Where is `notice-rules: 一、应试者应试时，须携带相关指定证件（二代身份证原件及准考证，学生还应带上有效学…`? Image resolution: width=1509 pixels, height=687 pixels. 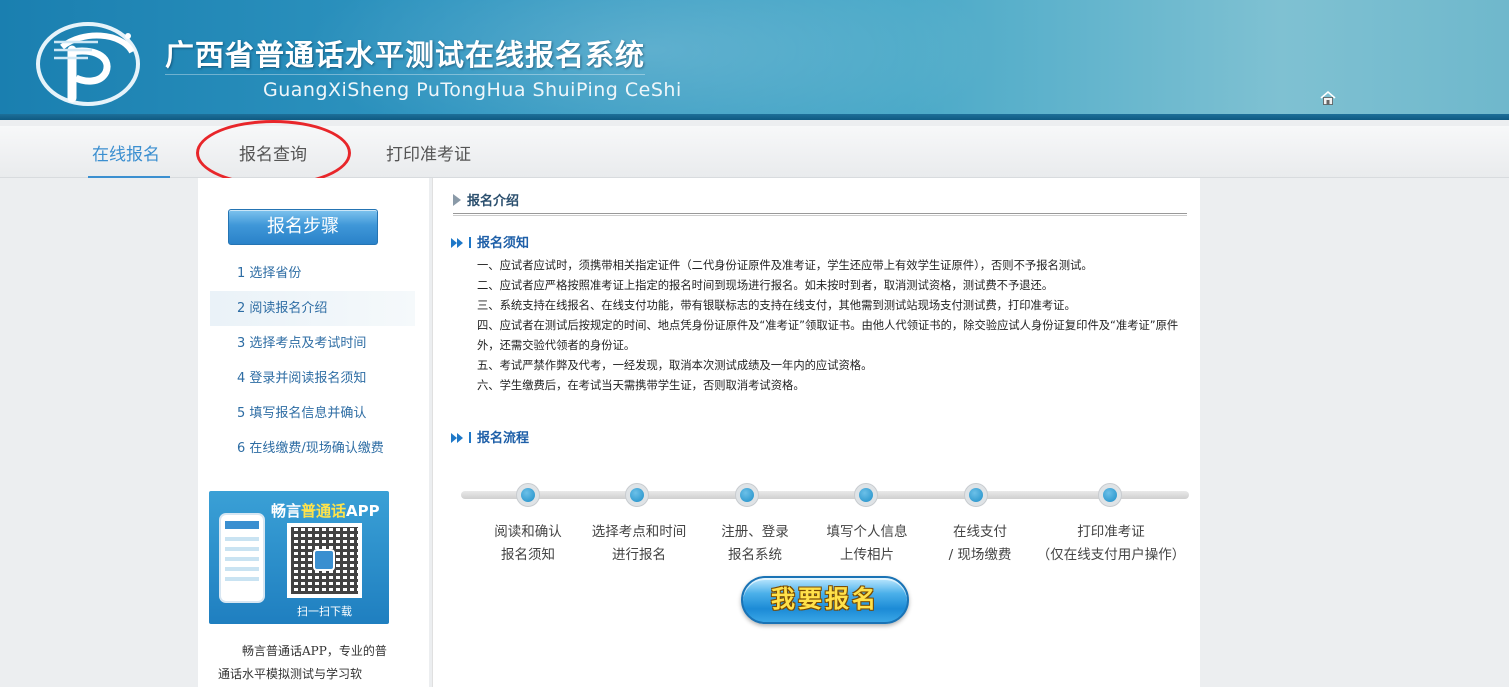
notice-rules: 一、应试者应试时，须携带相关指定证件（二代身份证原件及准考证，学生还应带上有效学… is located at coordinates (837, 326).